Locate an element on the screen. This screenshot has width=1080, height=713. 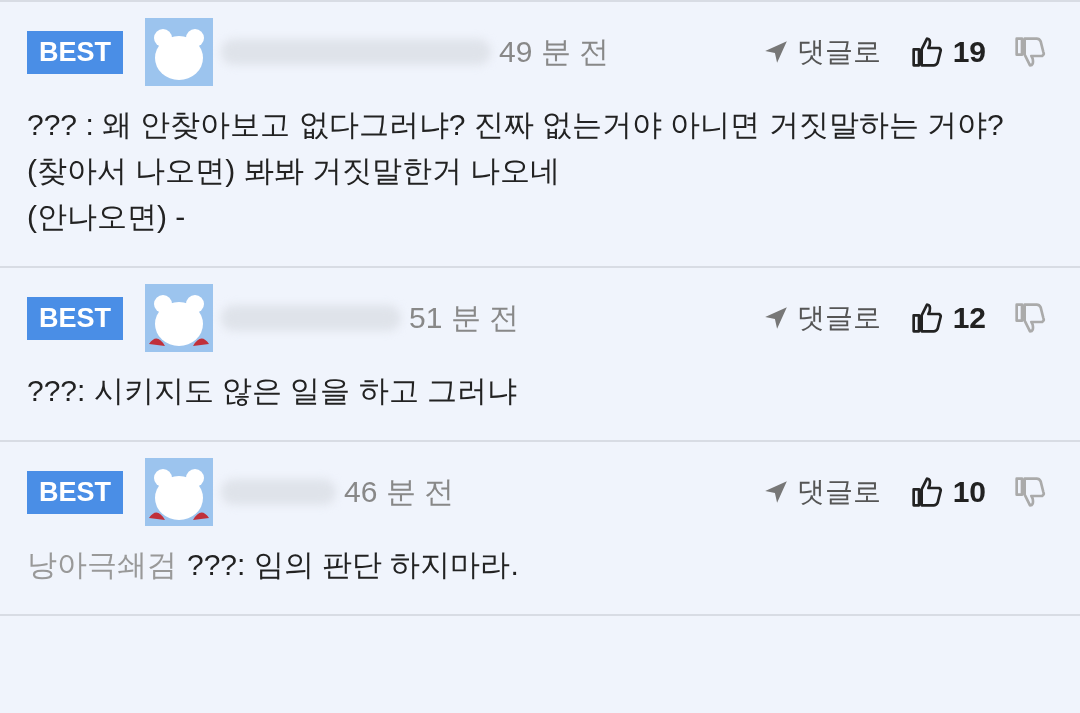
like-count: 10 is located at coordinates (969, 492).